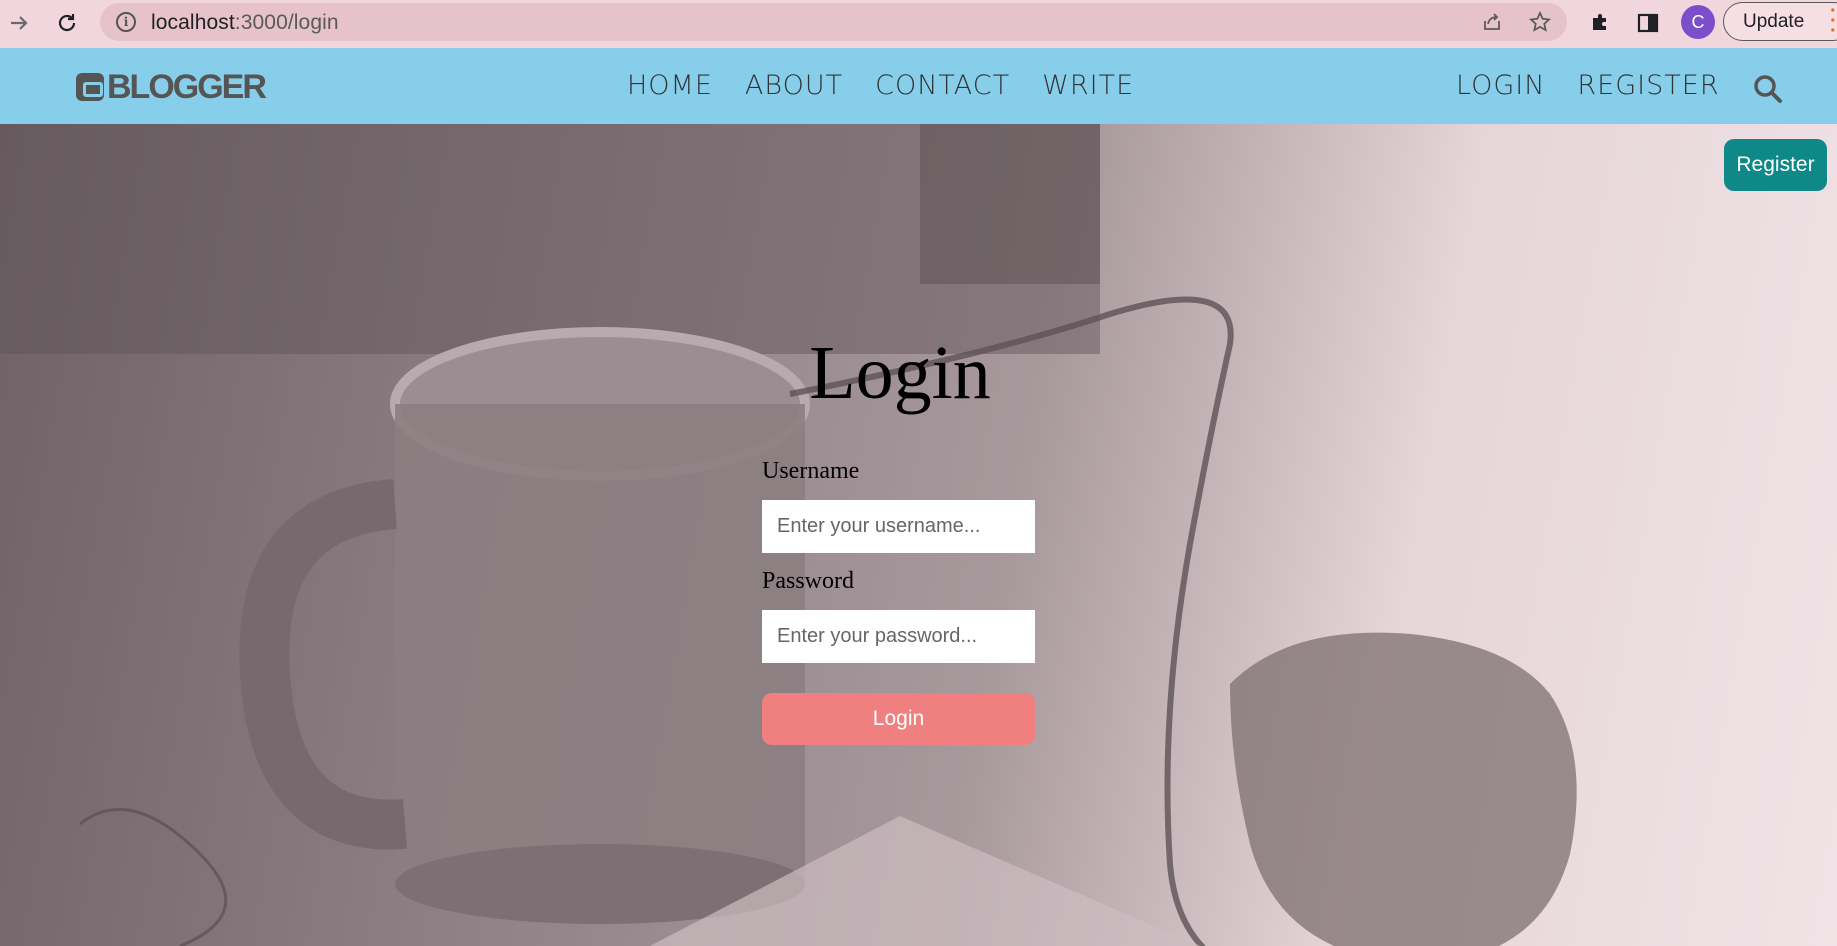 The height and width of the screenshot is (946, 1837). What do you see at coordinates (833, 22) in the screenshot?
I see `address-bar: i localhost:3000/login` at bounding box center [833, 22].